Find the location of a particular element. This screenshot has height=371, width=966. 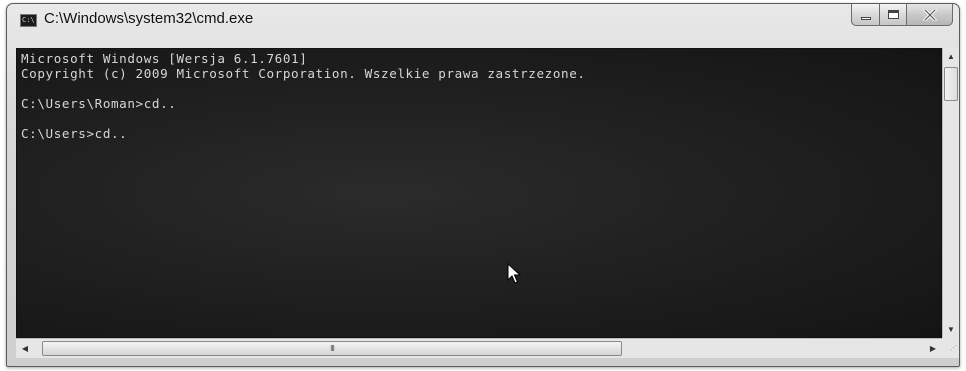

arrow-down-icon: ▼ is located at coordinates (951, 329).